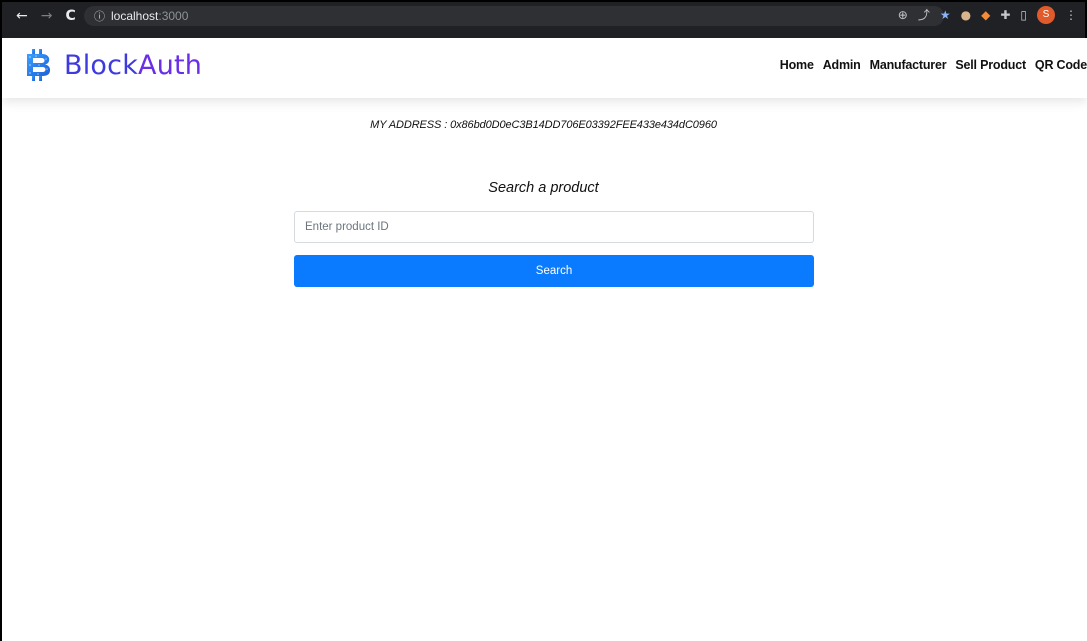 The image size is (1087, 641). Describe the element at coordinates (908, 65) in the screenshot. I see `nav-manufacturer: Manufacturer` at that location.